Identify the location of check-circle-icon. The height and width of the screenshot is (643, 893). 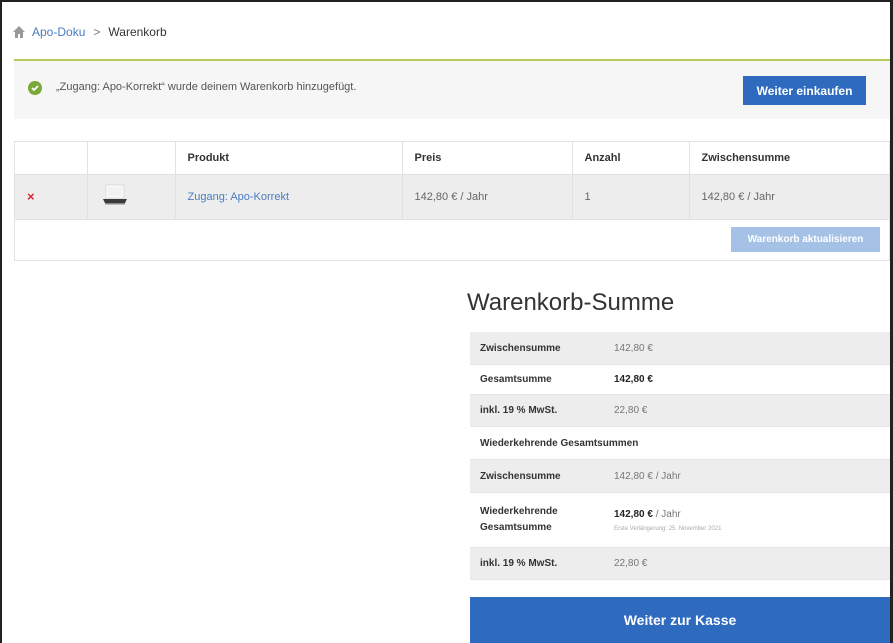
(35, 88).